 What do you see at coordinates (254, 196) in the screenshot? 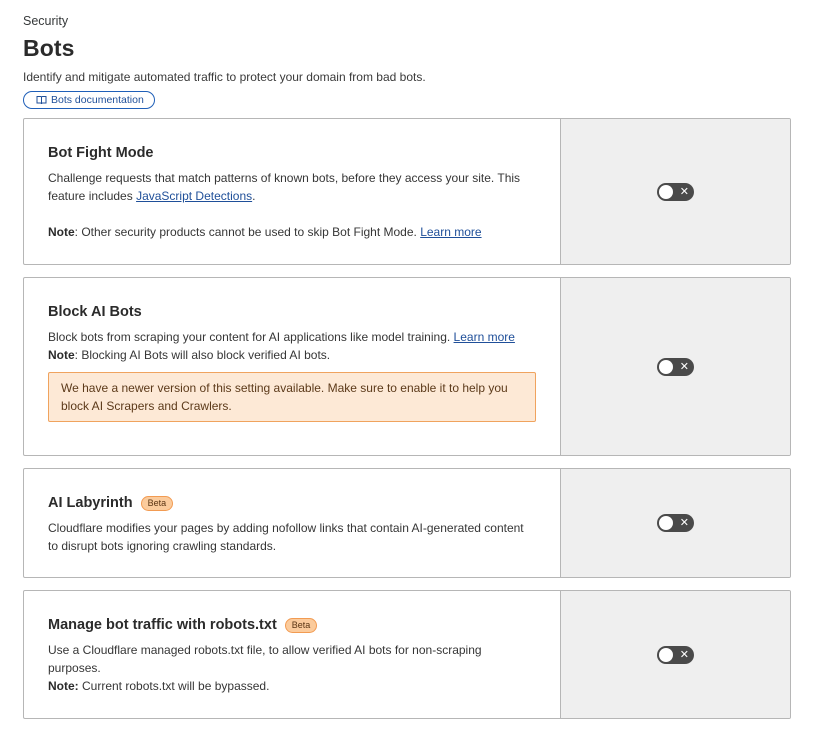
I see `description-suffix: .` at bounding box center [254, 196].